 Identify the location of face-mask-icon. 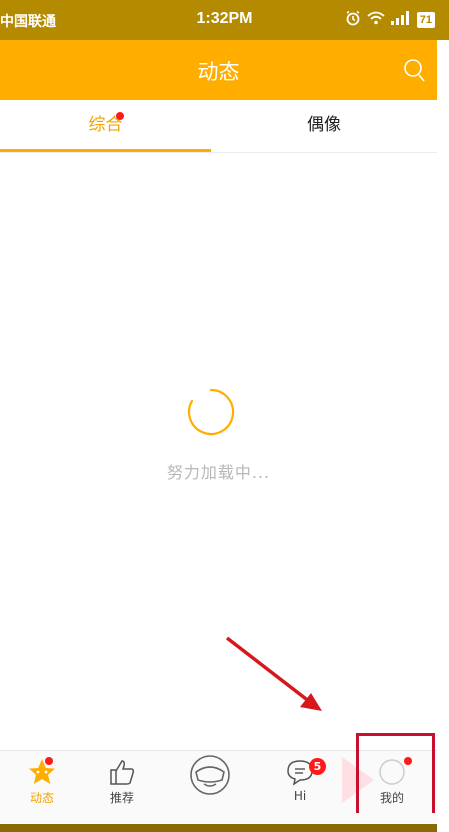
(210, 777).